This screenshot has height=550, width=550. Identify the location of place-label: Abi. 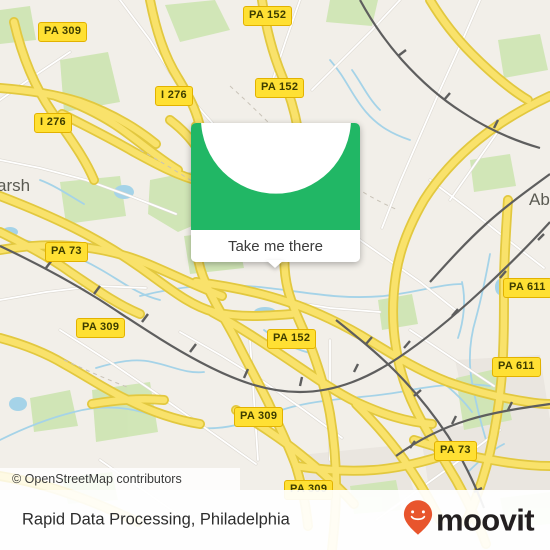
(539, 199).